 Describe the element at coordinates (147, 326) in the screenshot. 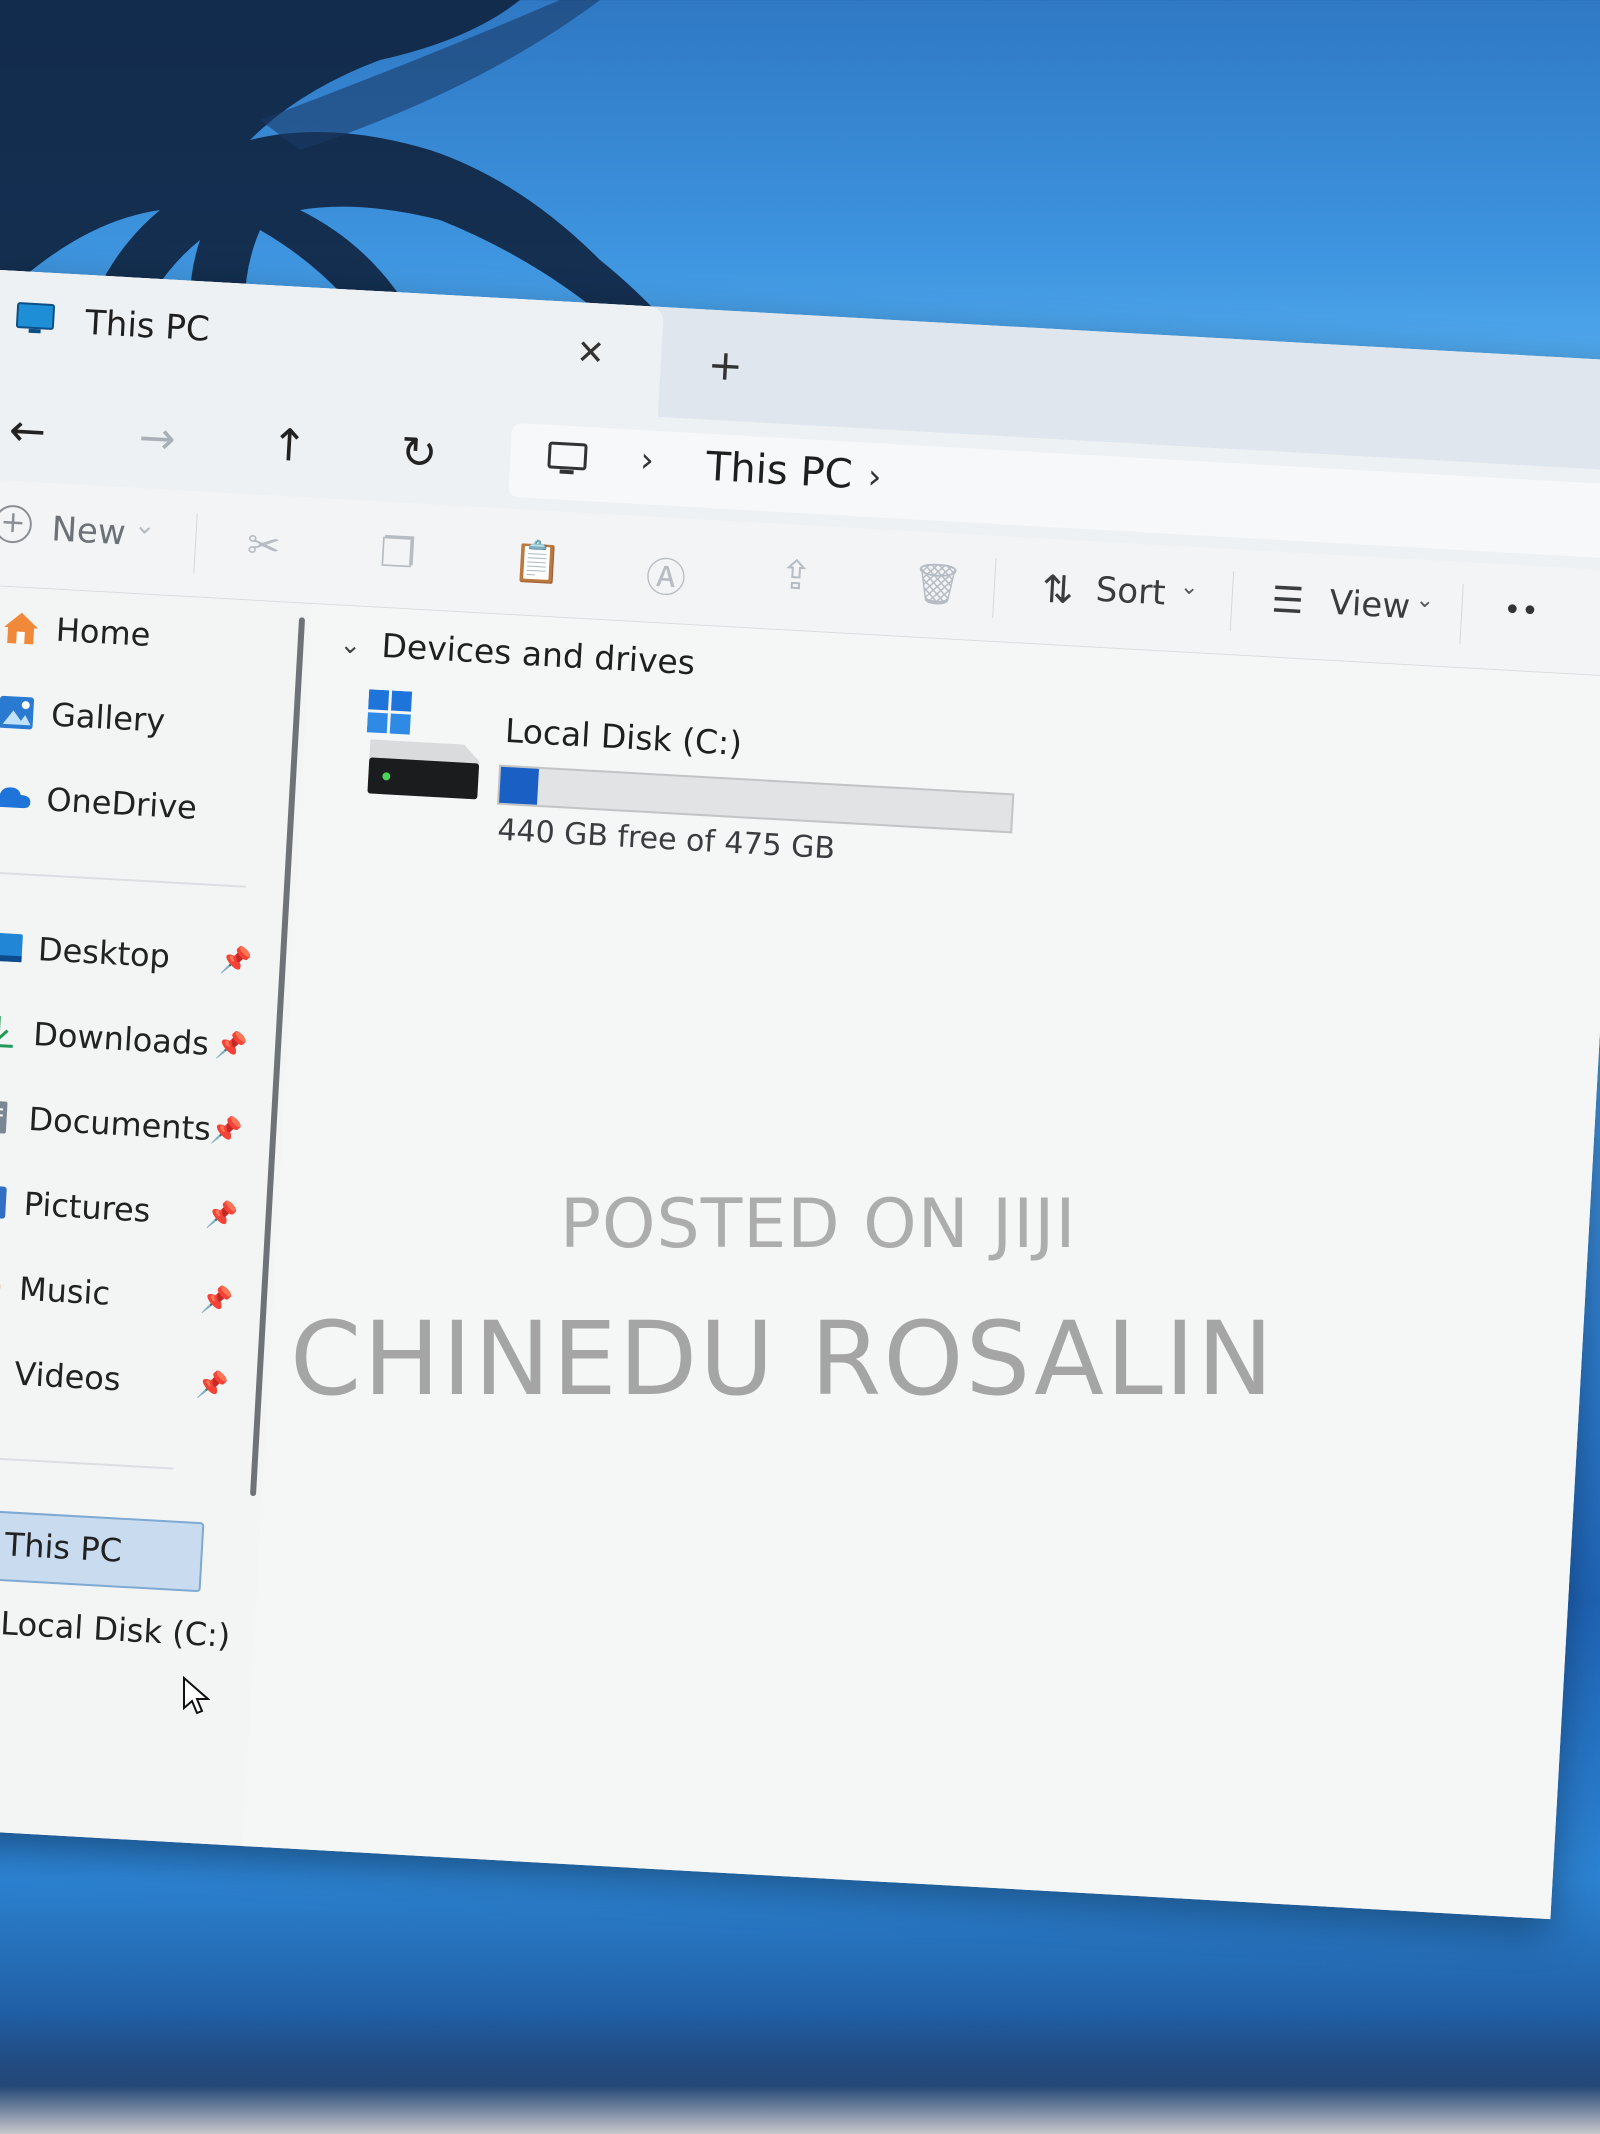

I see `tab-title: This PC` at that location.